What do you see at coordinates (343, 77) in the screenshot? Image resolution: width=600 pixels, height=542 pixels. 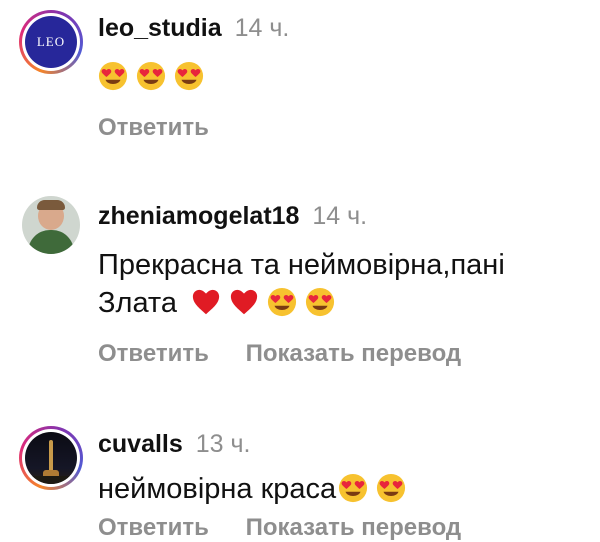 I see `comment-text` at bounding box center [343, 77].